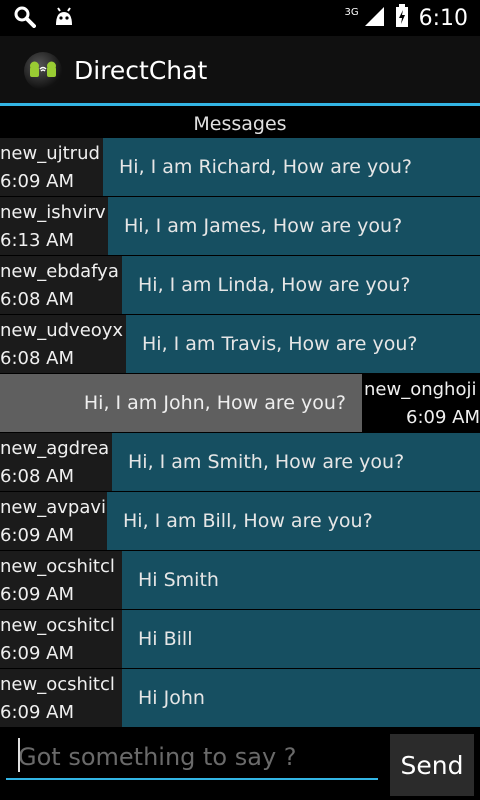  What do you see at coordinates (303, 344) in the screenshot?
I see `message-bubble: Hi, I am Travis, How are you?` at bounding box center [303, 344].